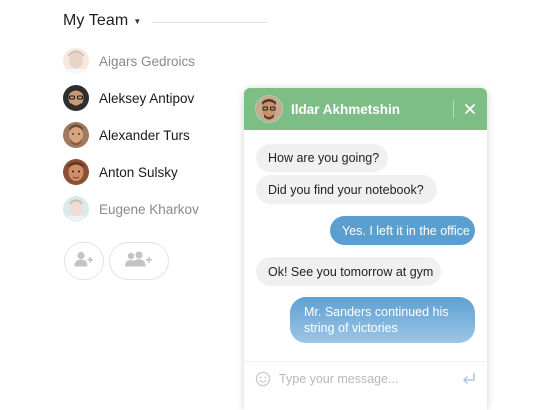 The image size is (543, 410). What do you see at coordinates (470, 109) in the screenshot?
I see `close-icon` at bounding box center [470, 109].